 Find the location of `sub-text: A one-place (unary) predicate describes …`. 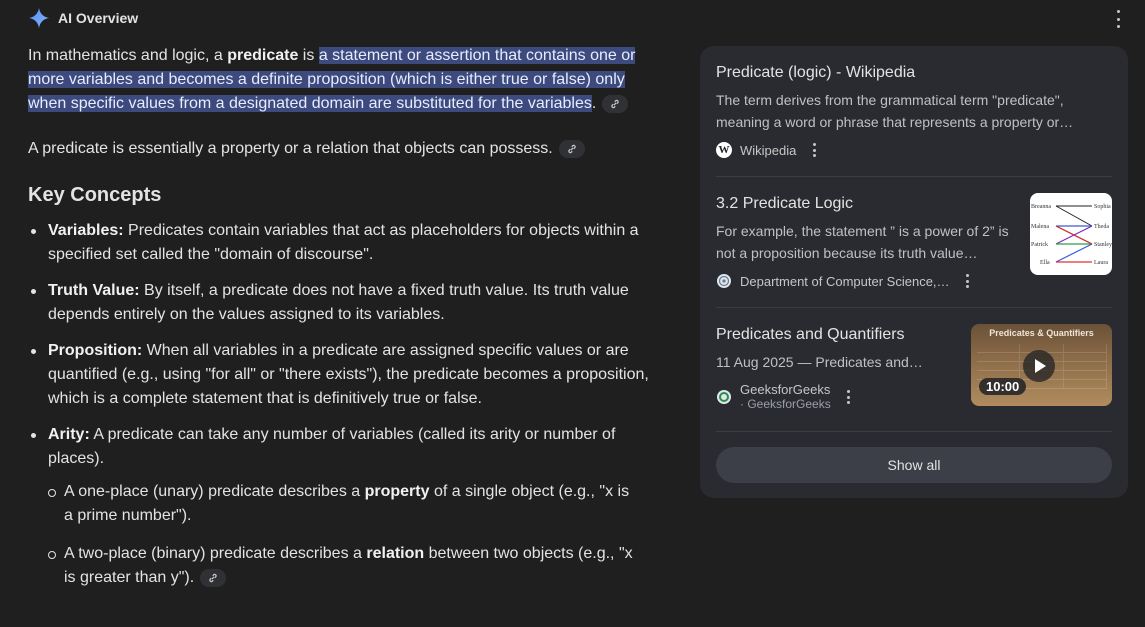

sub-text: A one-place (unary) predicate describes … is located at coordinates (214, 491).